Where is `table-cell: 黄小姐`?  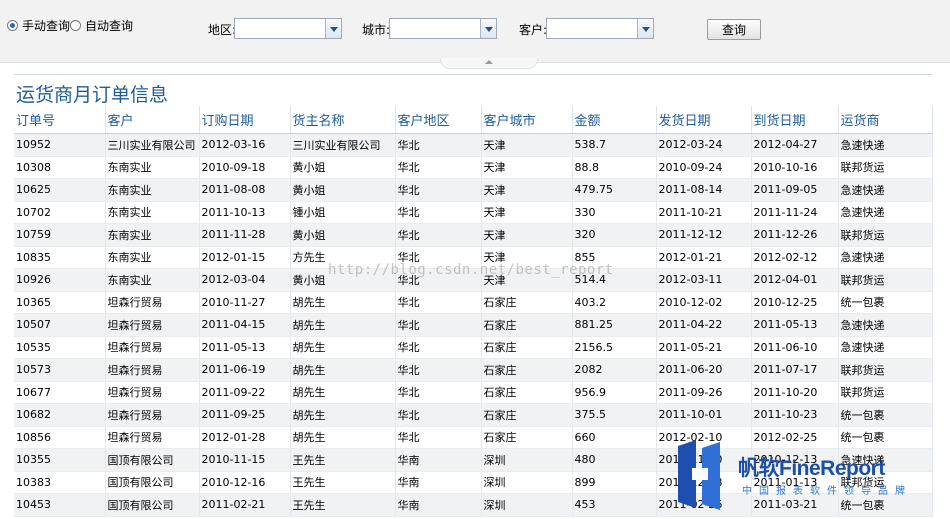 table-cell: 黄小姐 is located at coordinates (343, 190).